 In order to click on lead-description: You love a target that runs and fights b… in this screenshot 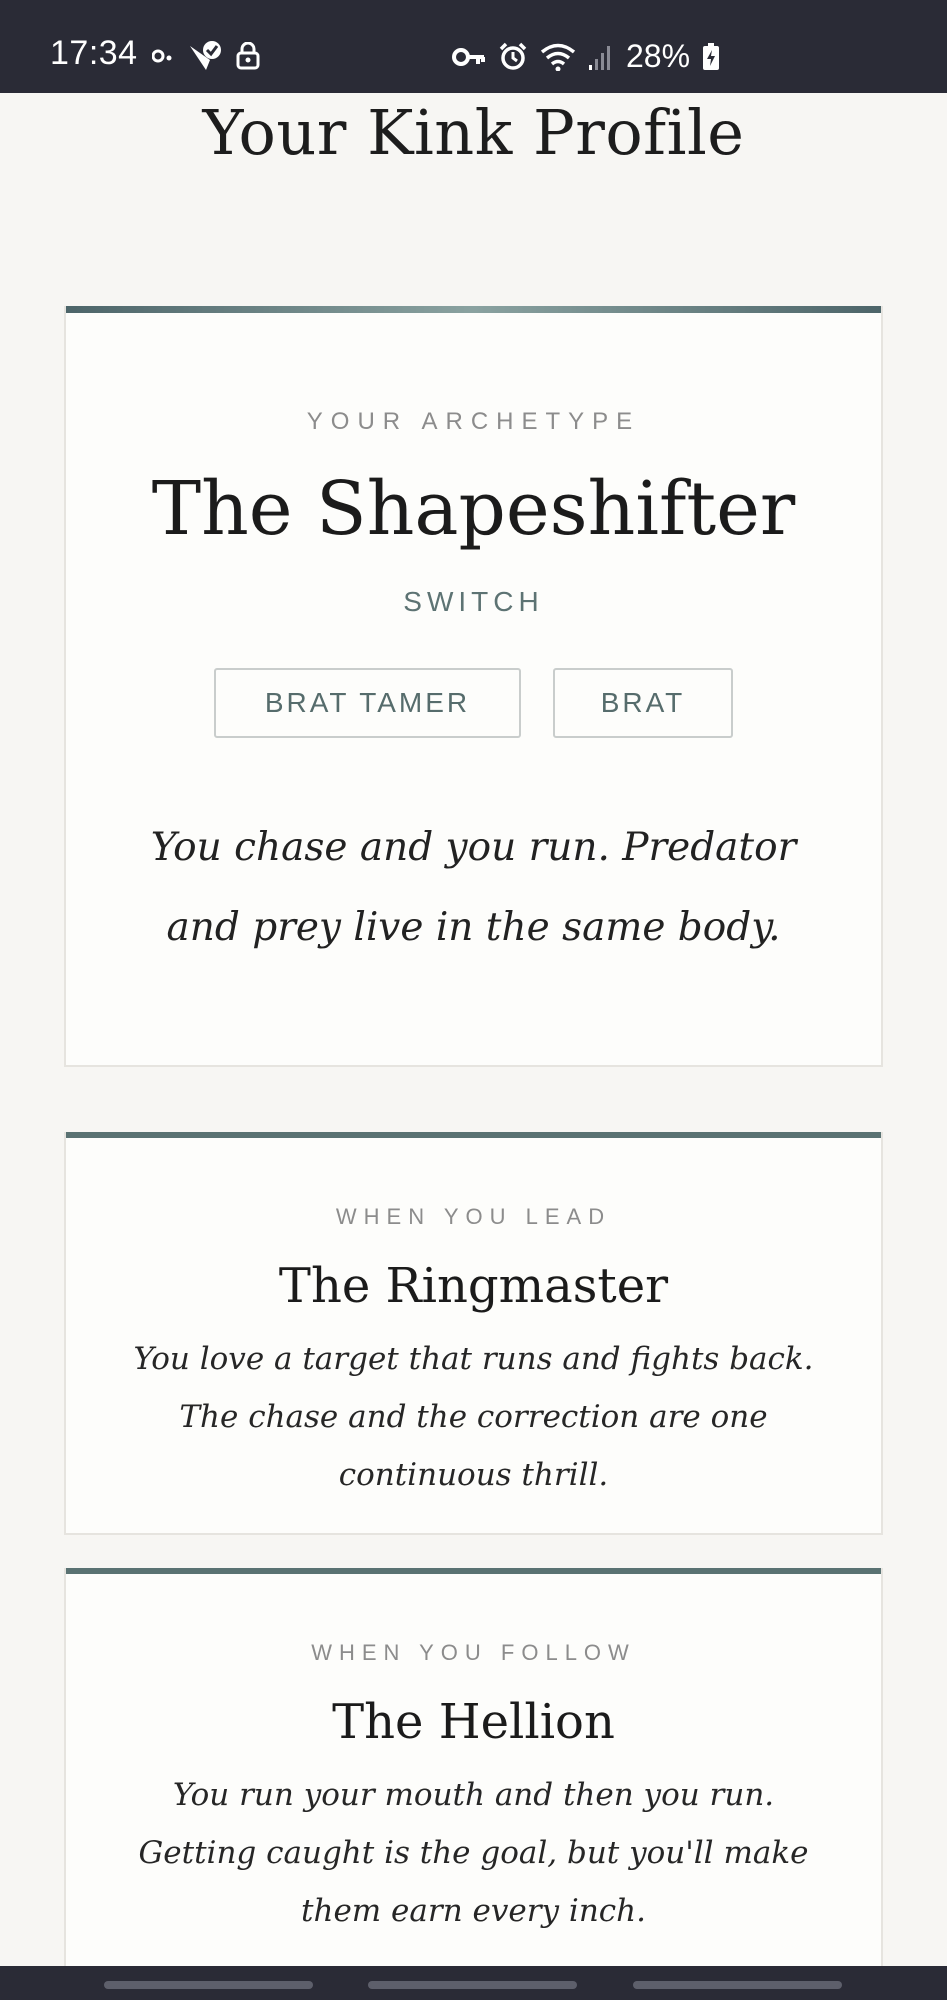, I will do `click(473, 1417)`.